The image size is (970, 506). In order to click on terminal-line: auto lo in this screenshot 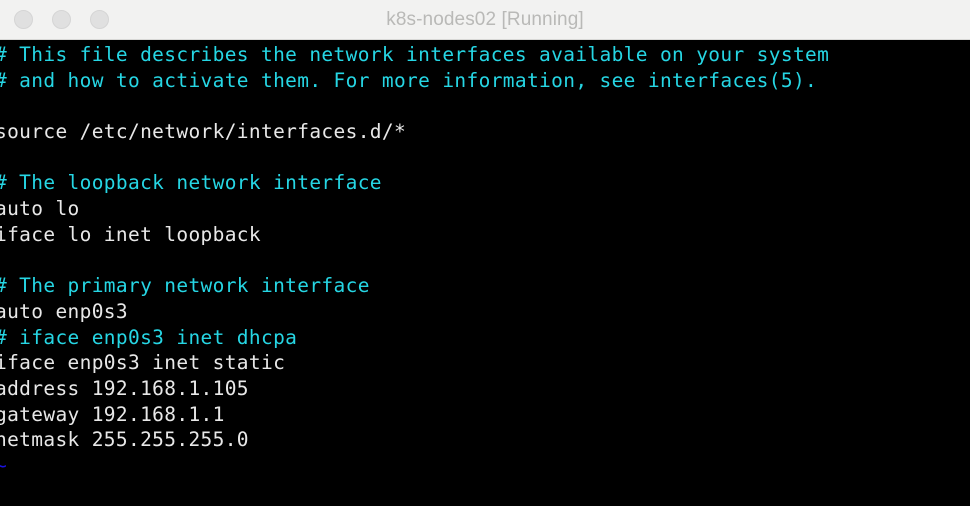, I will do `click(40, 209)`.